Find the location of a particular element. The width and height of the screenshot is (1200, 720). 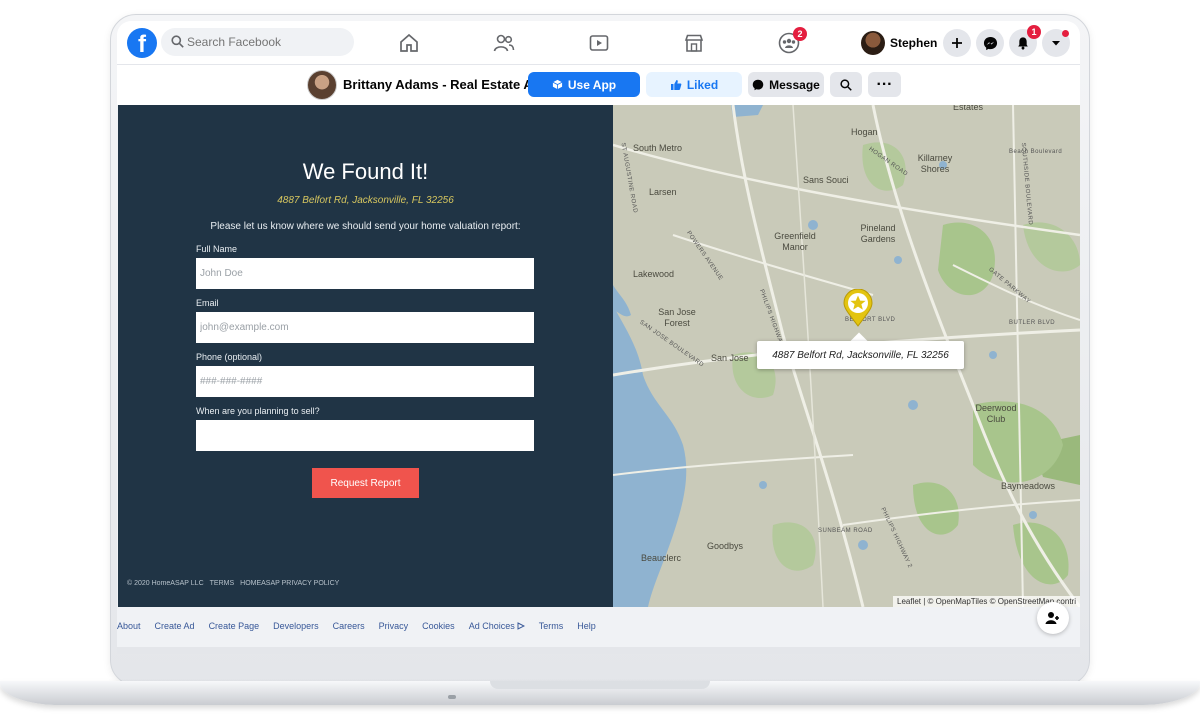

map-label-larsen: Larsen is located at coordinates (663, 192).